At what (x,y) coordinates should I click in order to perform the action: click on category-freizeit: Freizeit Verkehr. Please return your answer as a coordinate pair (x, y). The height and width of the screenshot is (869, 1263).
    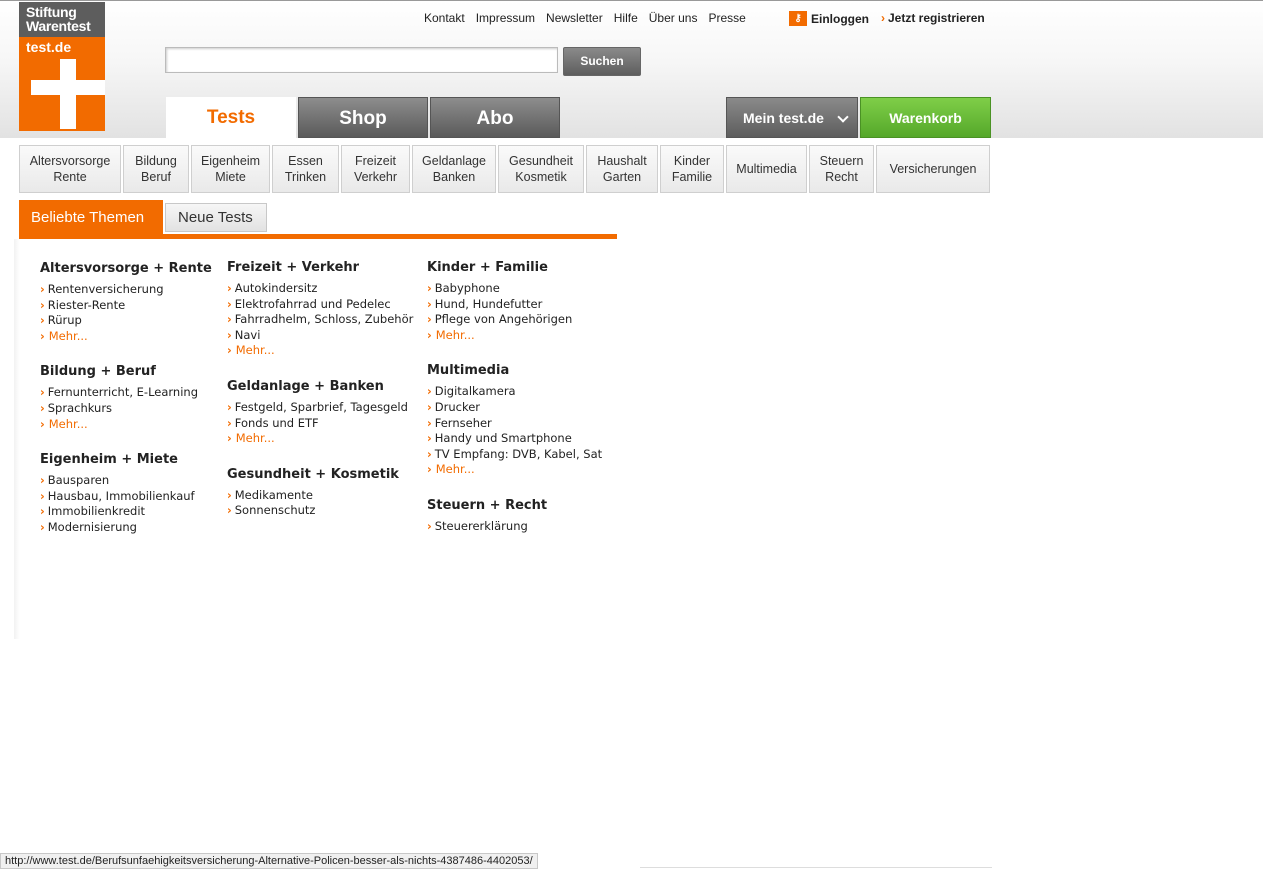
    Looking at the image, I should click on (375, 169).